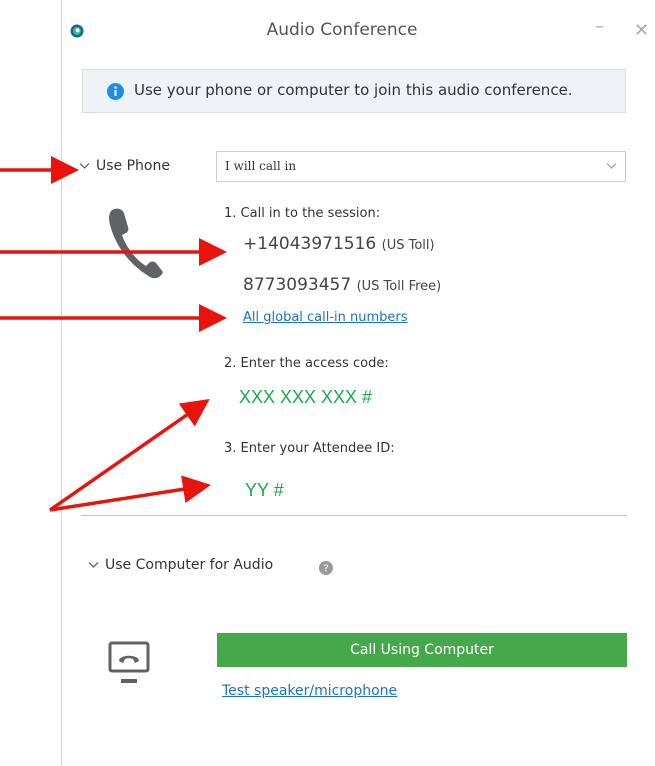 The width and height of the screenshot is (655, 766). Describe the element at coordinates (129, 455) in the screenshot. I see `arrow-access-code` at that location.